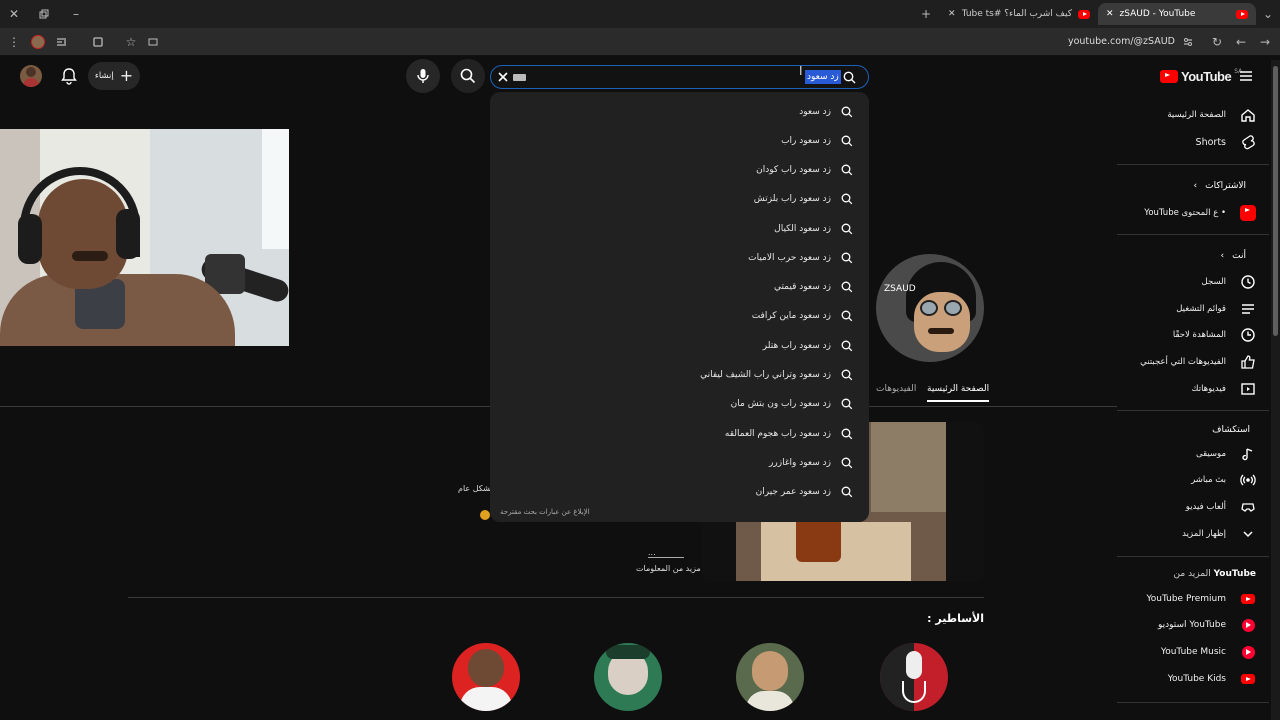 The width and height of the screenshot is (1280, 720). Describe the element at coordinates (1275, 201) in the screenshot. I see `scrollbar-thumb` at that location.